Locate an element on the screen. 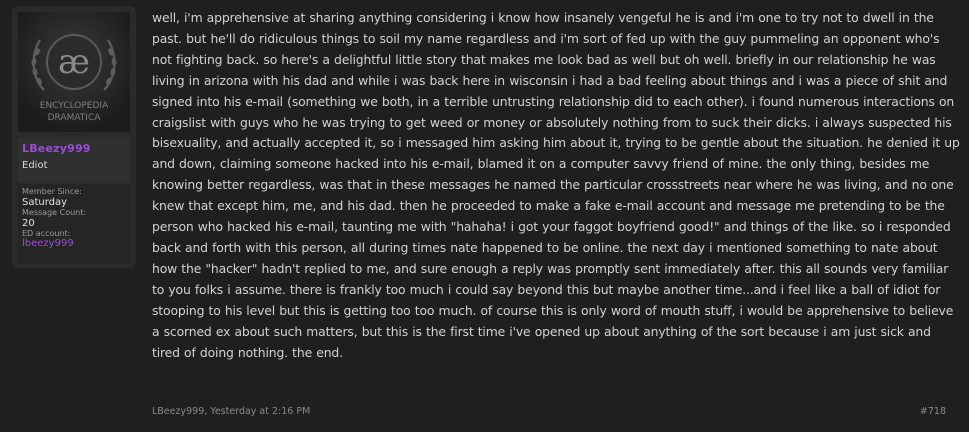 This screenshot has width=969, height=432. message-count-label: Message Count: is located at coordinates (54, 212).